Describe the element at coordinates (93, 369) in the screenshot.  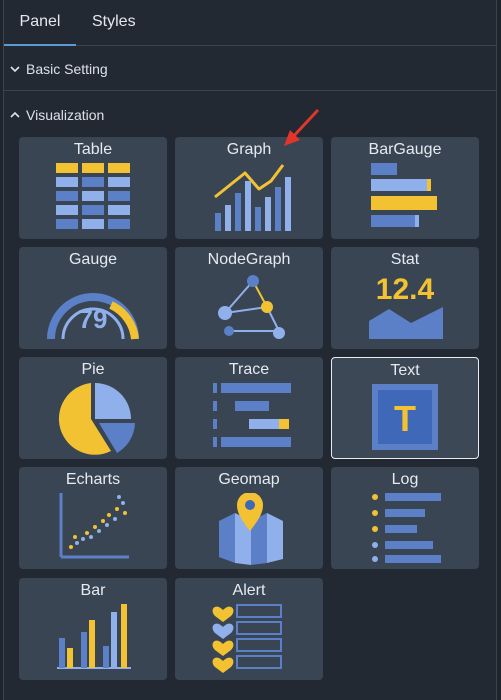
I see `viz-card-label: Pie` at that location.